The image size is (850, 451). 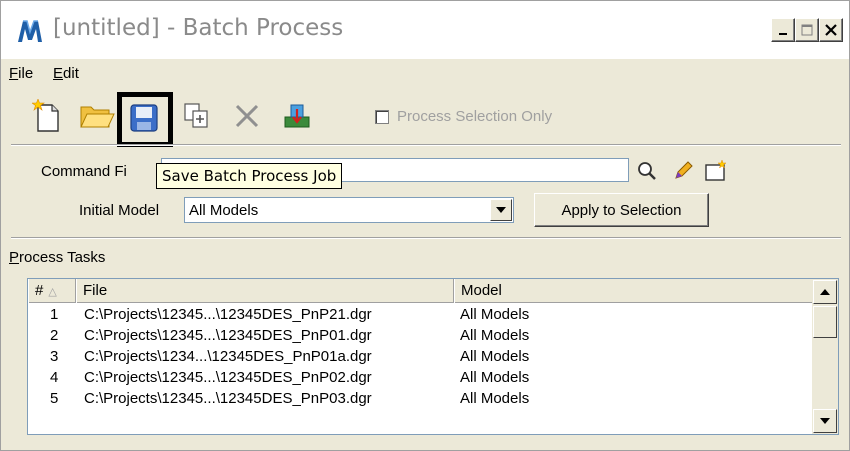 I want to click on row-file: C:\Projects\12345...\12345DES_PnP21.dgr, so click(x=228, y=314).